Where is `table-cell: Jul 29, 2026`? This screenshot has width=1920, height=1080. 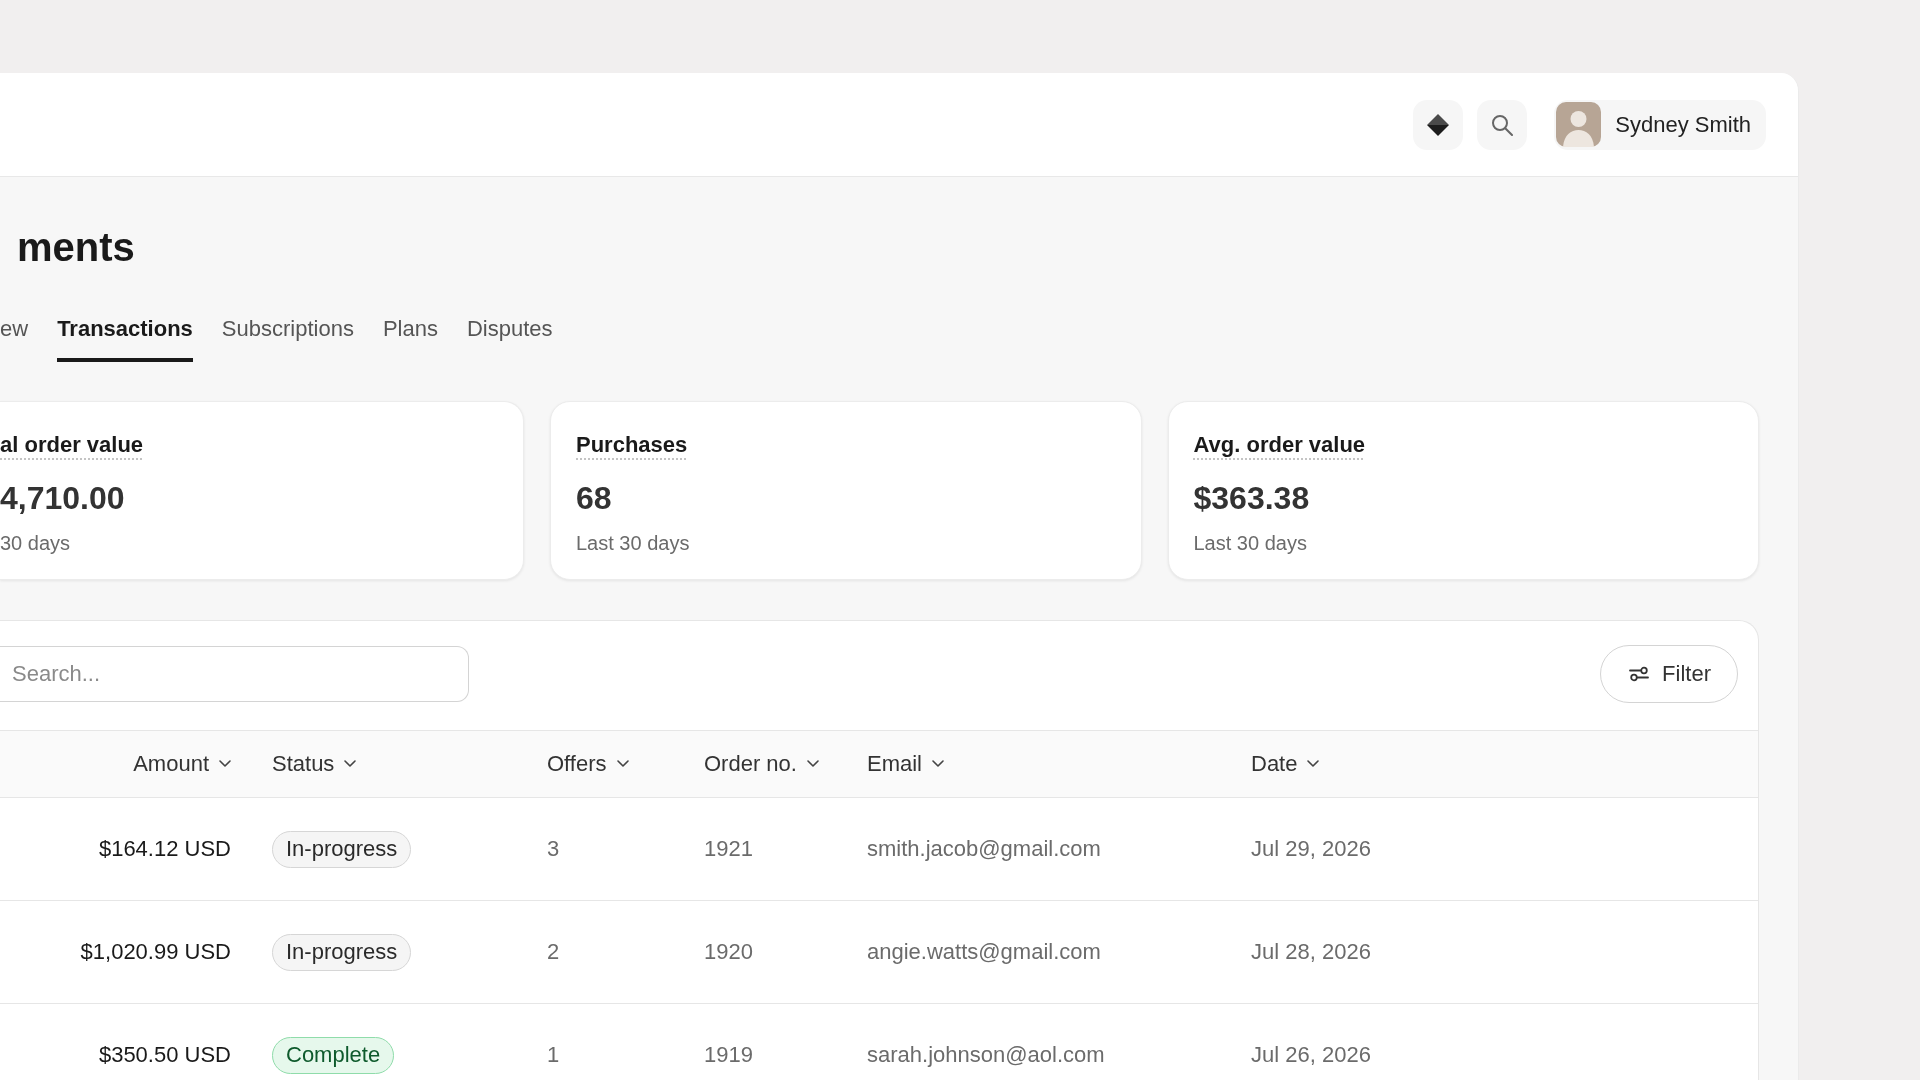 table-cell: Jul 29, 2026 is located at coordinates (1311, 849).